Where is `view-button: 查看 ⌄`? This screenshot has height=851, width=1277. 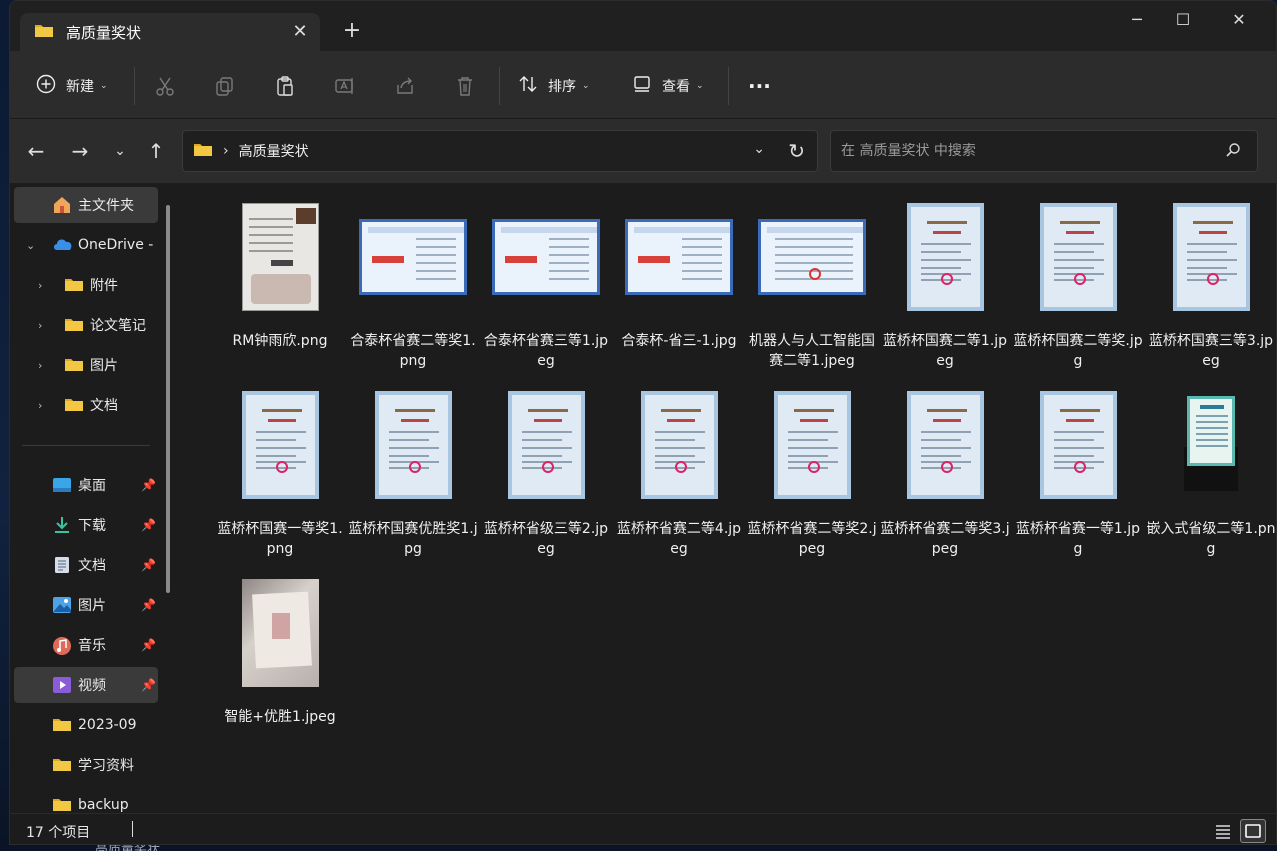 view-button: 查看 ⌄ is located at coordinates (668, 86).